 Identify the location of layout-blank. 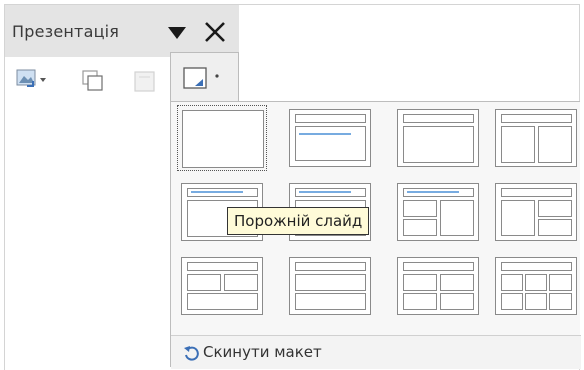
(222, 138).